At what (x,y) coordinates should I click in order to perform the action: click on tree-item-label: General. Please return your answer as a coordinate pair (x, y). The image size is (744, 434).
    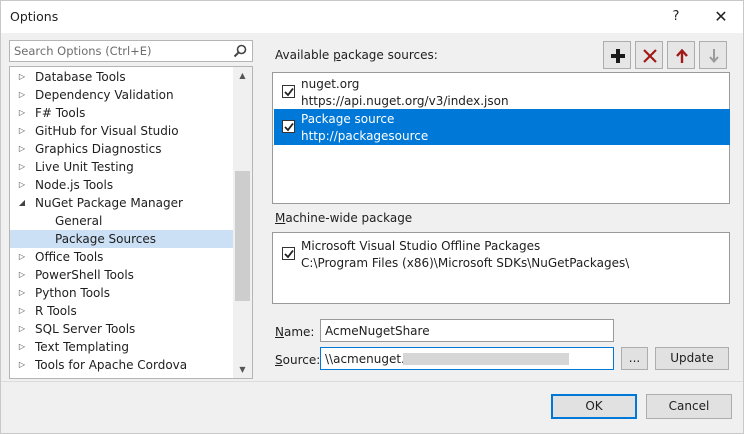
    Looking at the image, I should click on (79, 221).